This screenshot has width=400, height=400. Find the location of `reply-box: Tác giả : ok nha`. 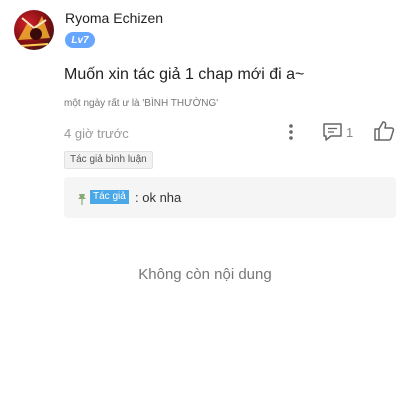

reply-box: Tác giả : ok nha is located at coordinates (230, 197).